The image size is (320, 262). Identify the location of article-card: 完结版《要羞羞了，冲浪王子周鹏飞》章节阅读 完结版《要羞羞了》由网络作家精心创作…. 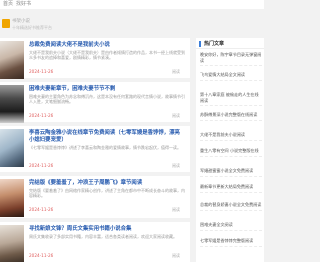
(95, 197).